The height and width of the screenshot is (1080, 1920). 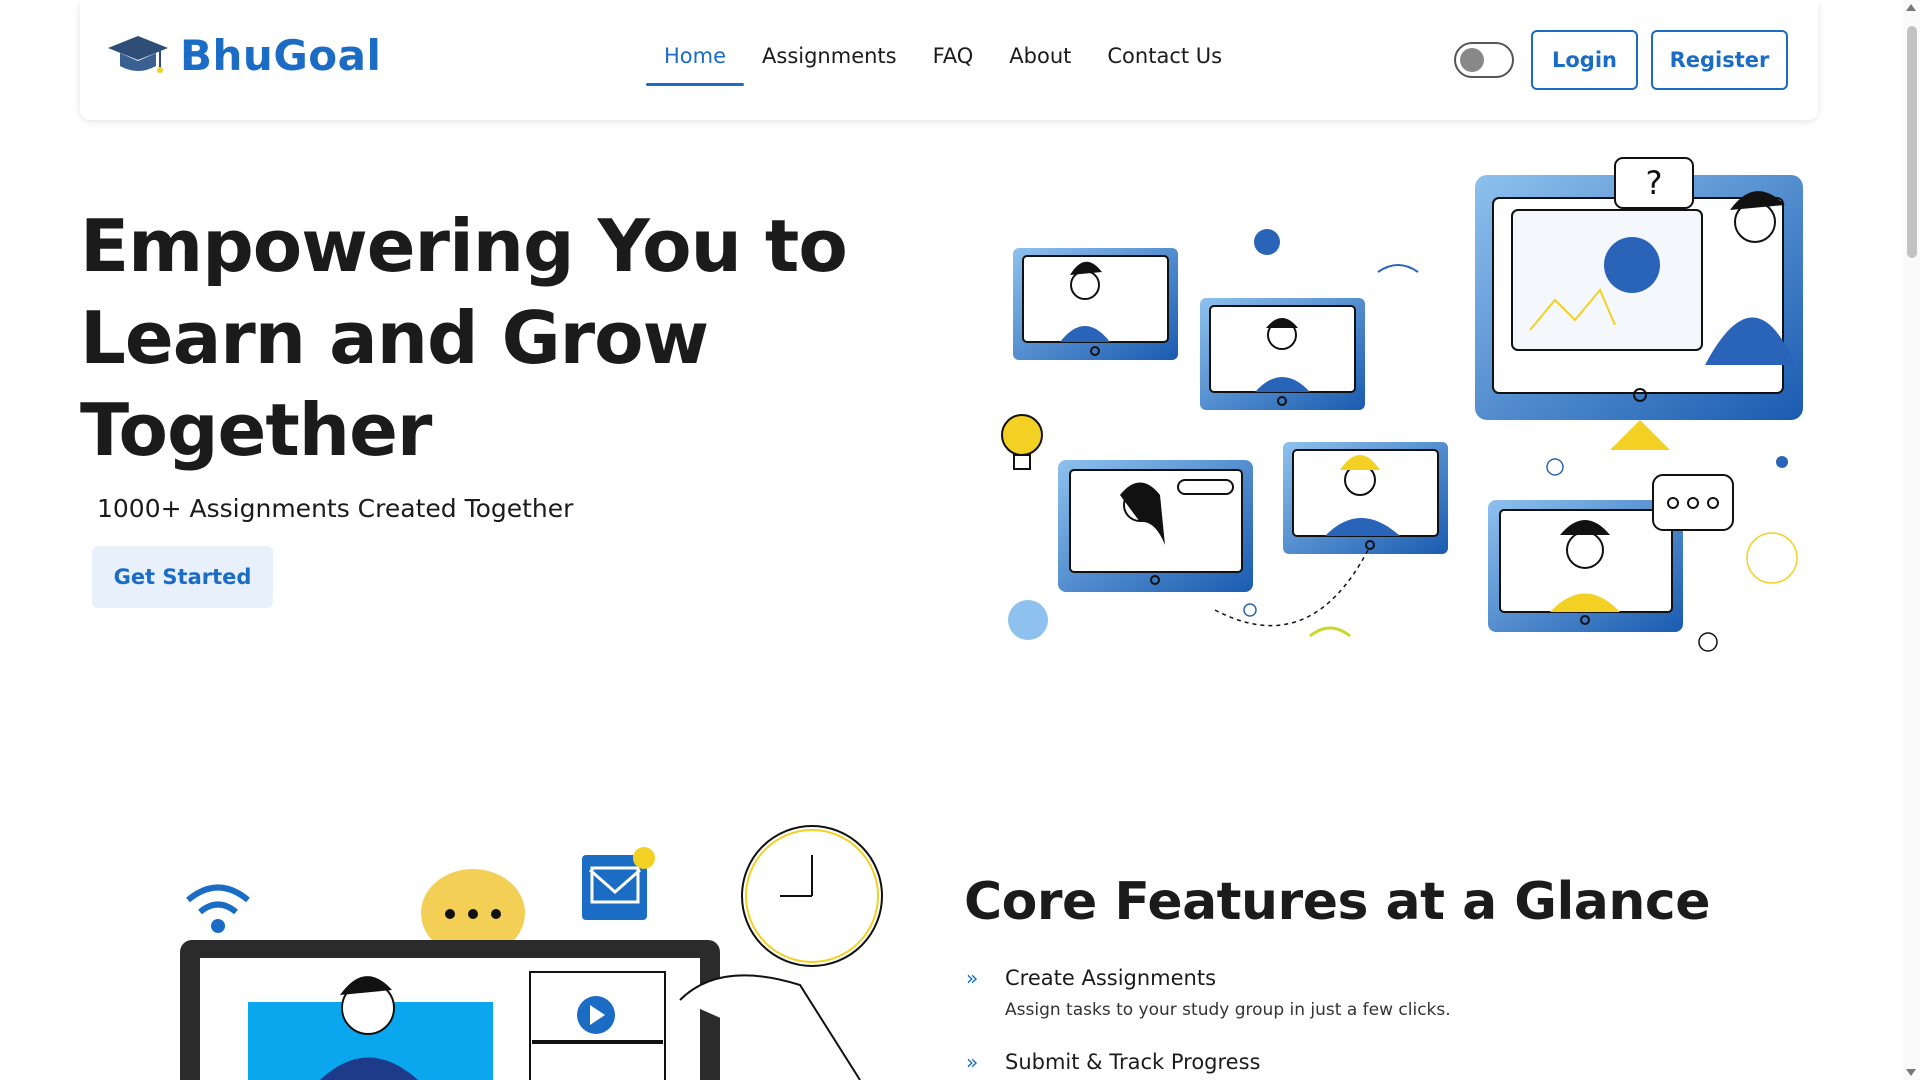 What do you see at coordinates (1584, 60) in the screenshot?
I see `login-button: Login` at bounding box center [1584, 60].